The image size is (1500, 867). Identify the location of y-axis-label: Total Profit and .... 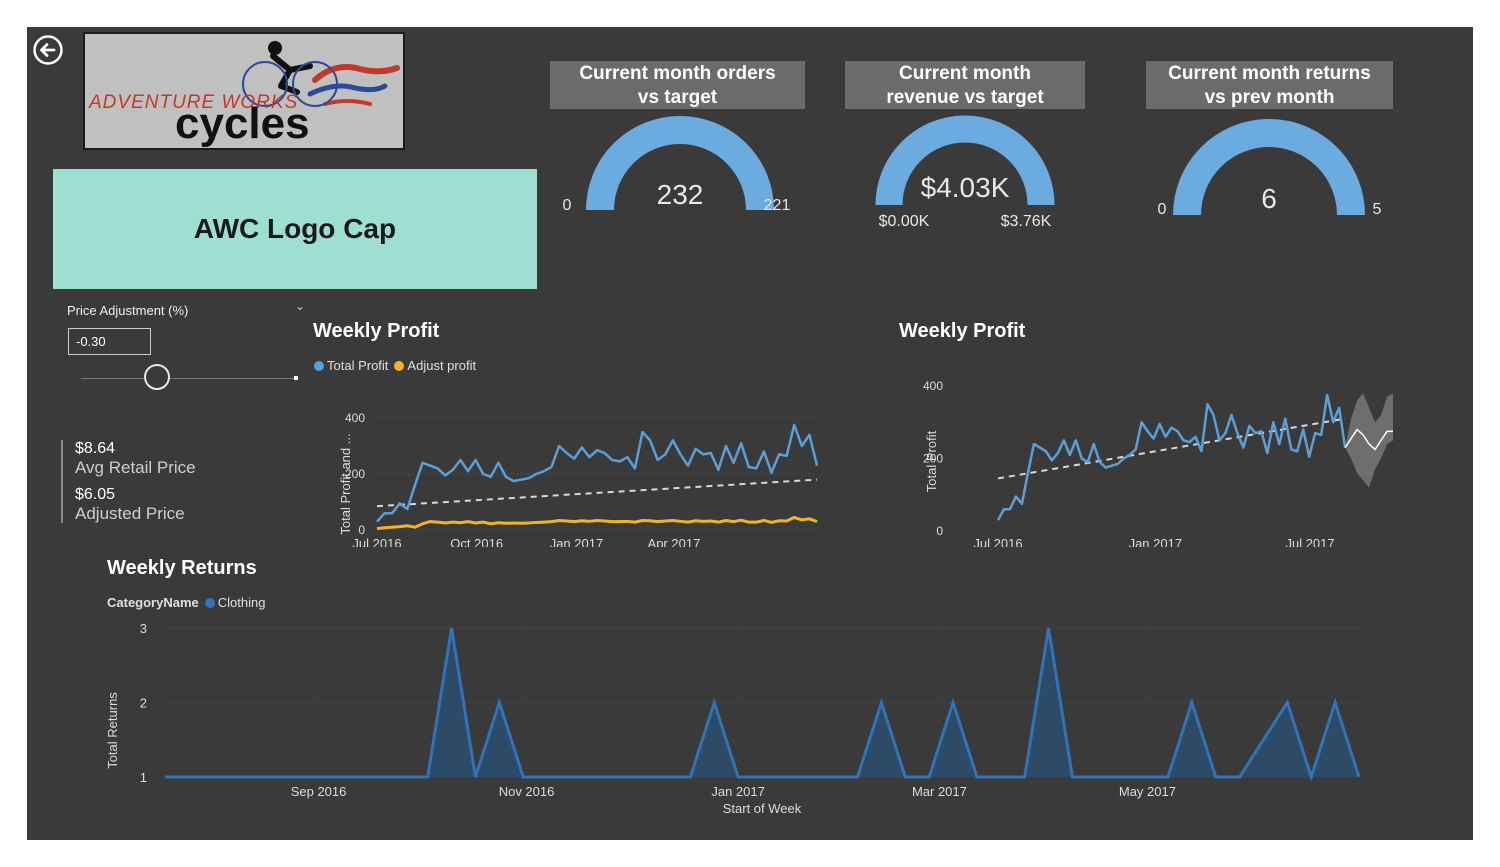
(345, 483).